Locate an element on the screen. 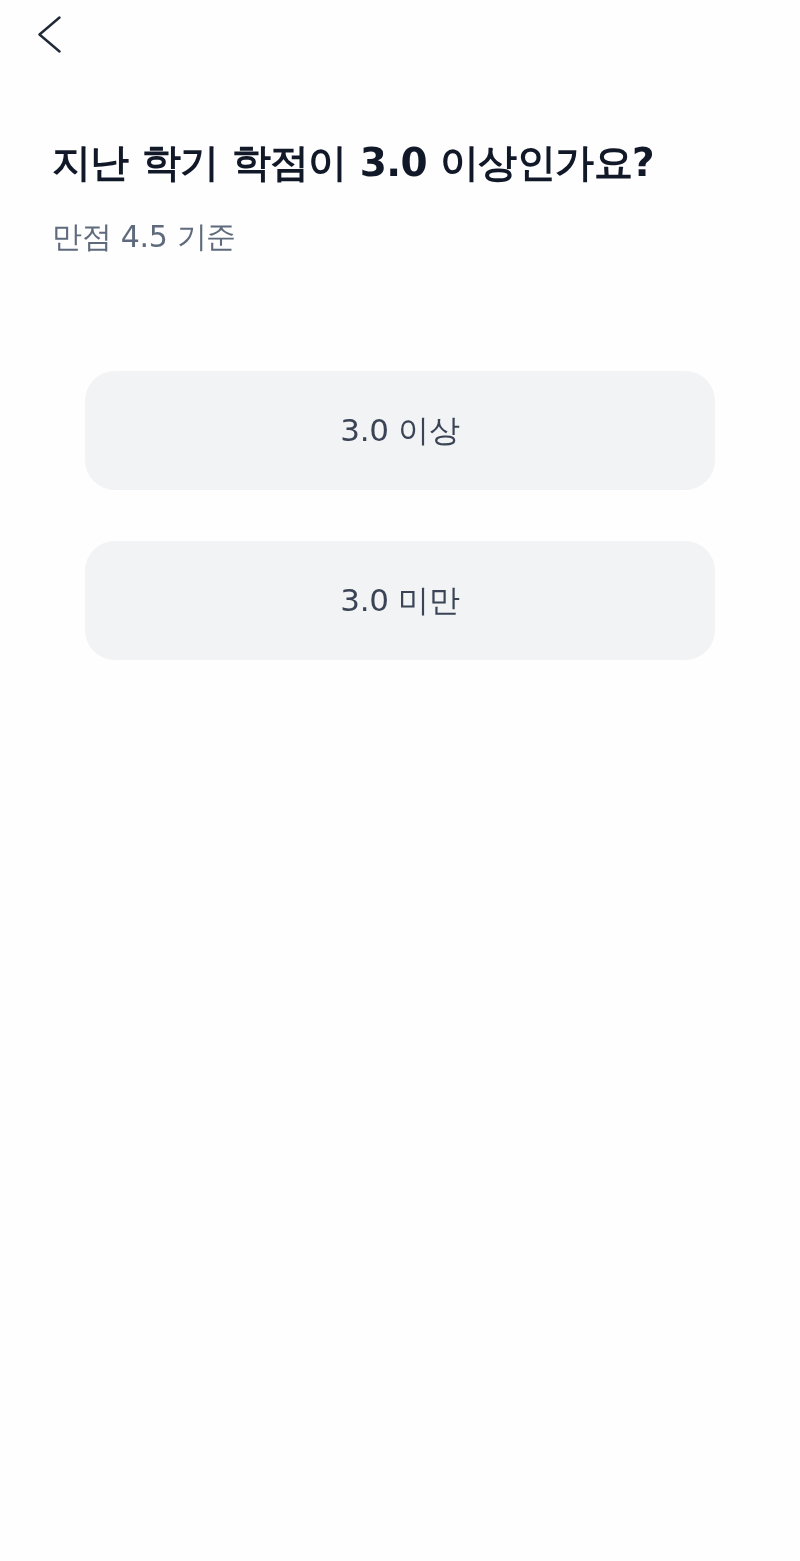  option-button: 3.0 이상 is located at coordinates (400, 430).